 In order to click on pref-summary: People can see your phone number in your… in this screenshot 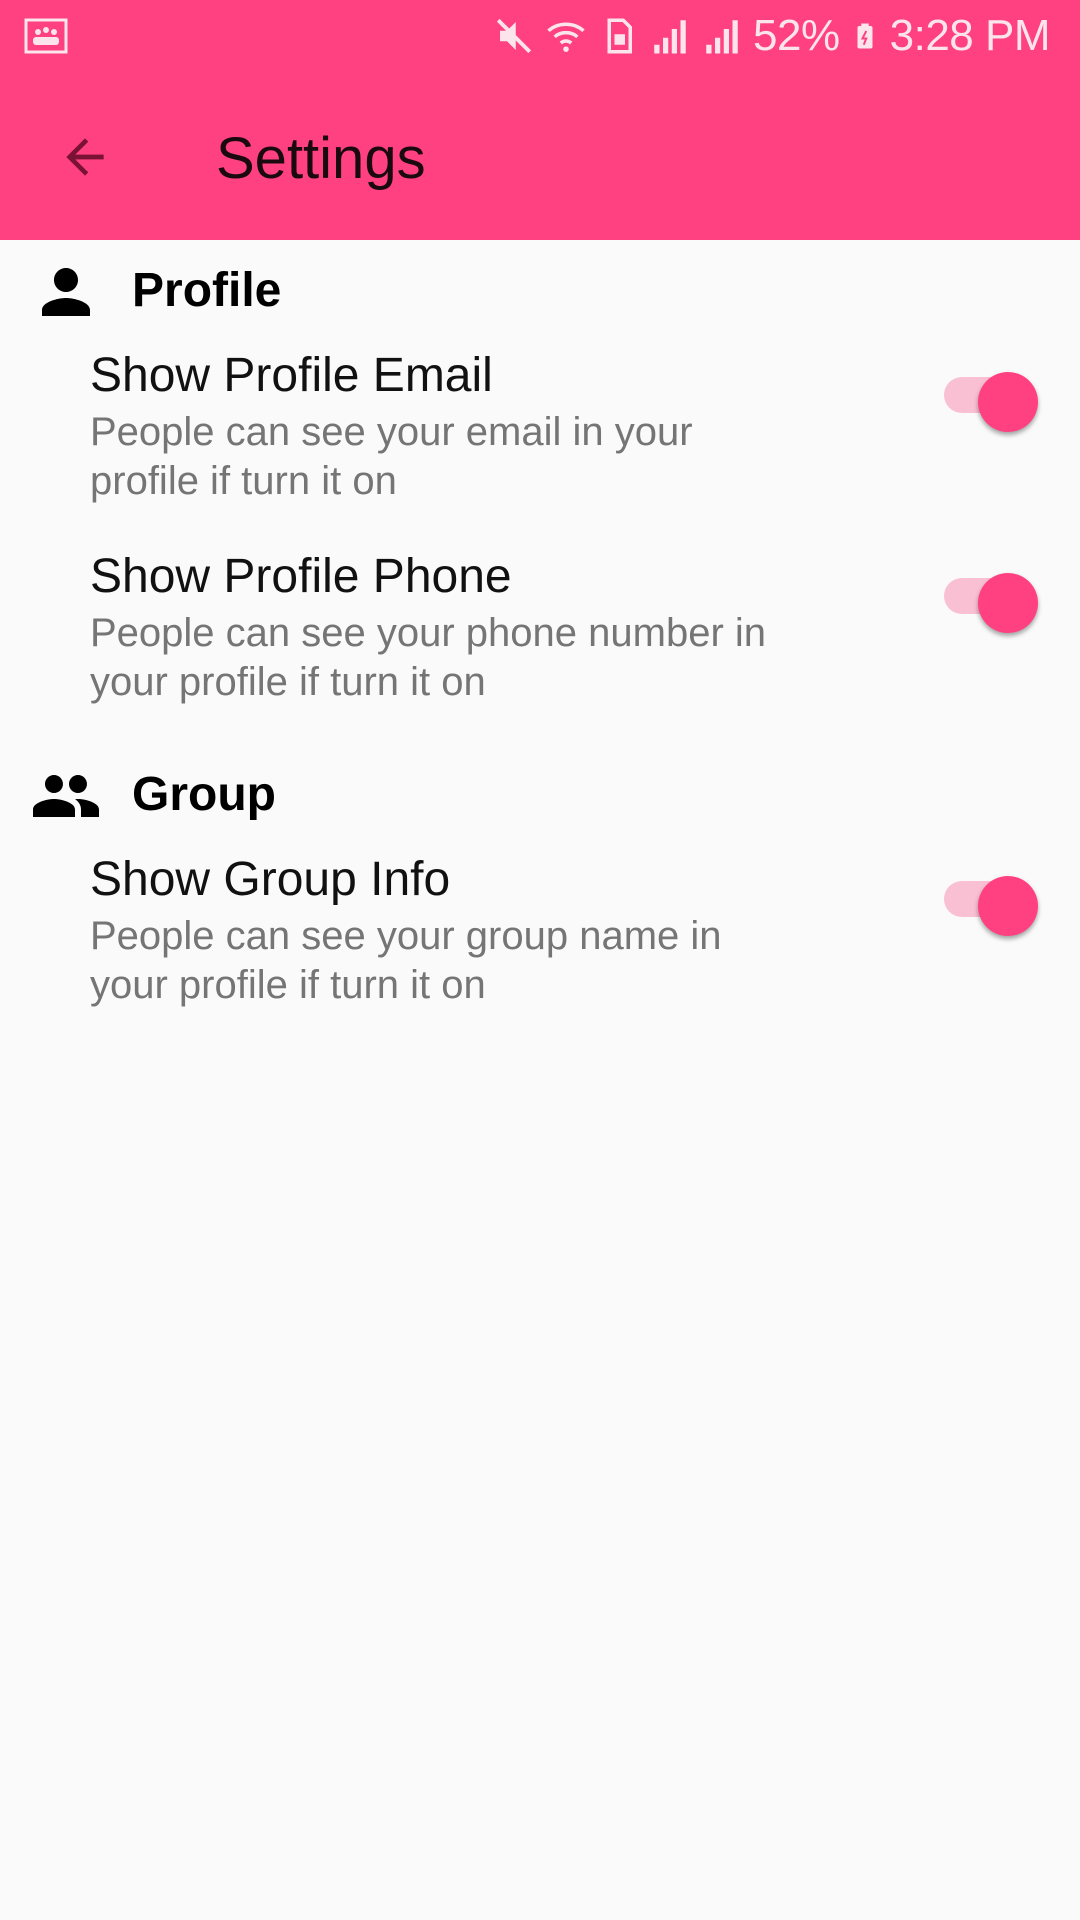, I will do `click(428, 657)`.